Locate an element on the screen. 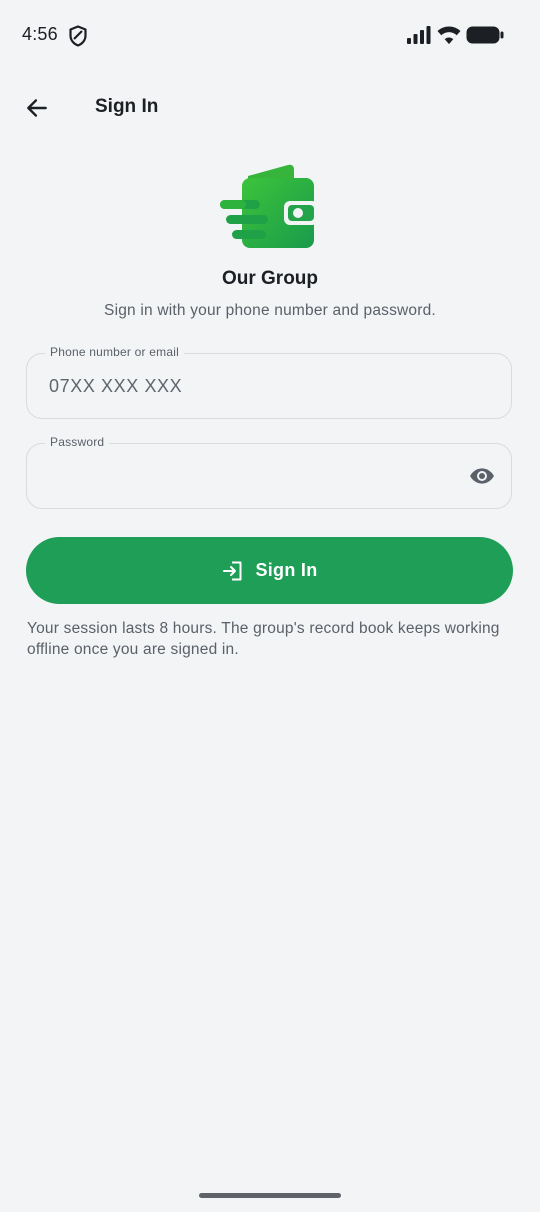  sign-in-button: Sign In is located at coordinates (269, 570).